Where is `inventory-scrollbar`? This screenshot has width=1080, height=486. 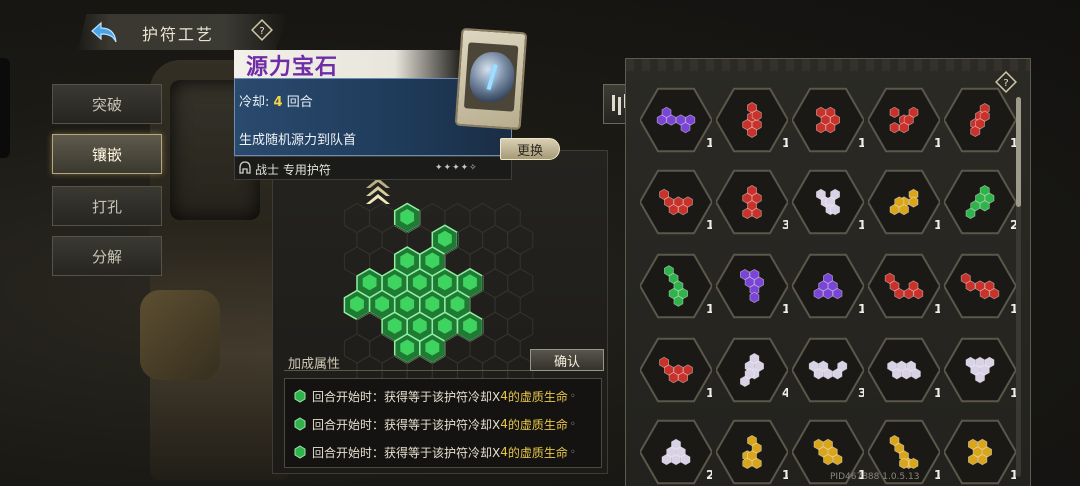
inventory-scrollbar is located at coordinates (1018, 287).